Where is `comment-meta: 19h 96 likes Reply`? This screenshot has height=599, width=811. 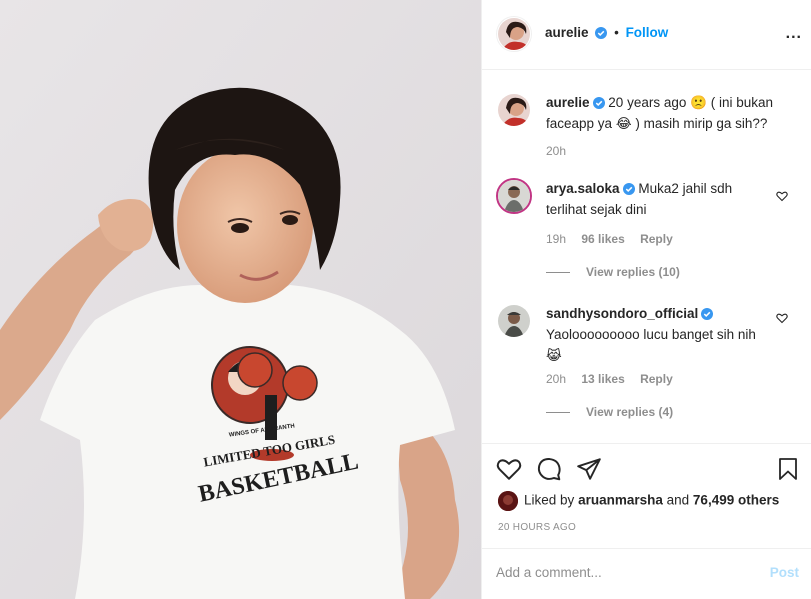
comment-meta: 19h 96 likes Reply is located at coordinates (615, 239).